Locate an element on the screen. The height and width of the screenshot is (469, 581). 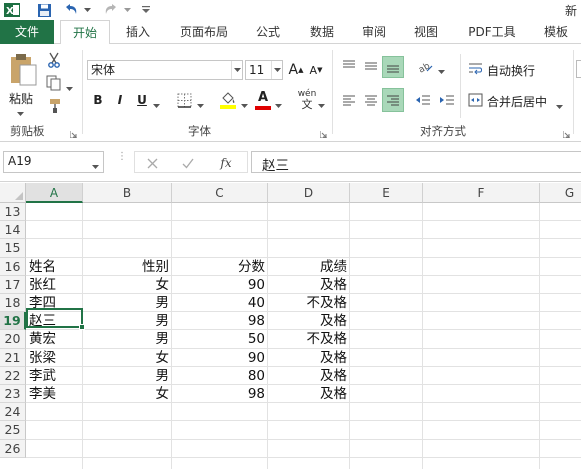
merge-center-icon is located at coordinates (475, 100).